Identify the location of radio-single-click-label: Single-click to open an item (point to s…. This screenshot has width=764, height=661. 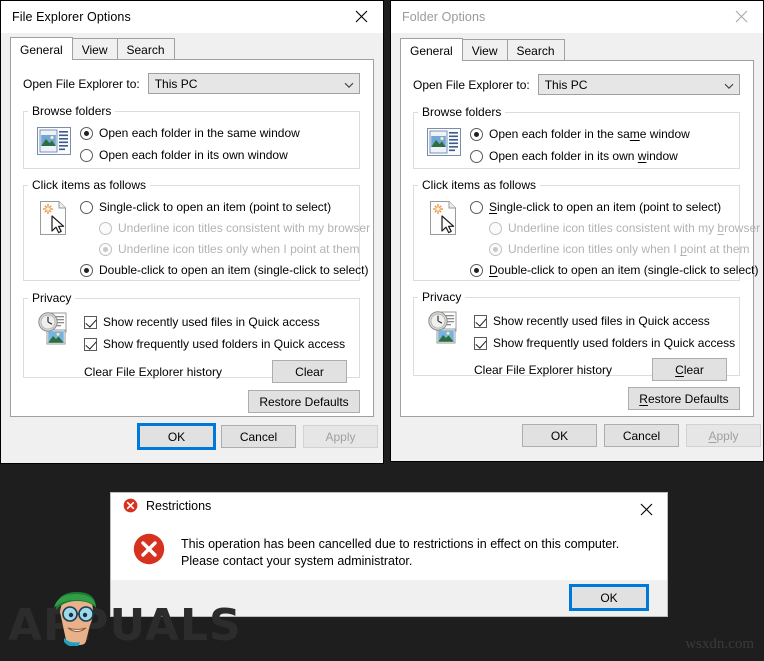
(605, 207).